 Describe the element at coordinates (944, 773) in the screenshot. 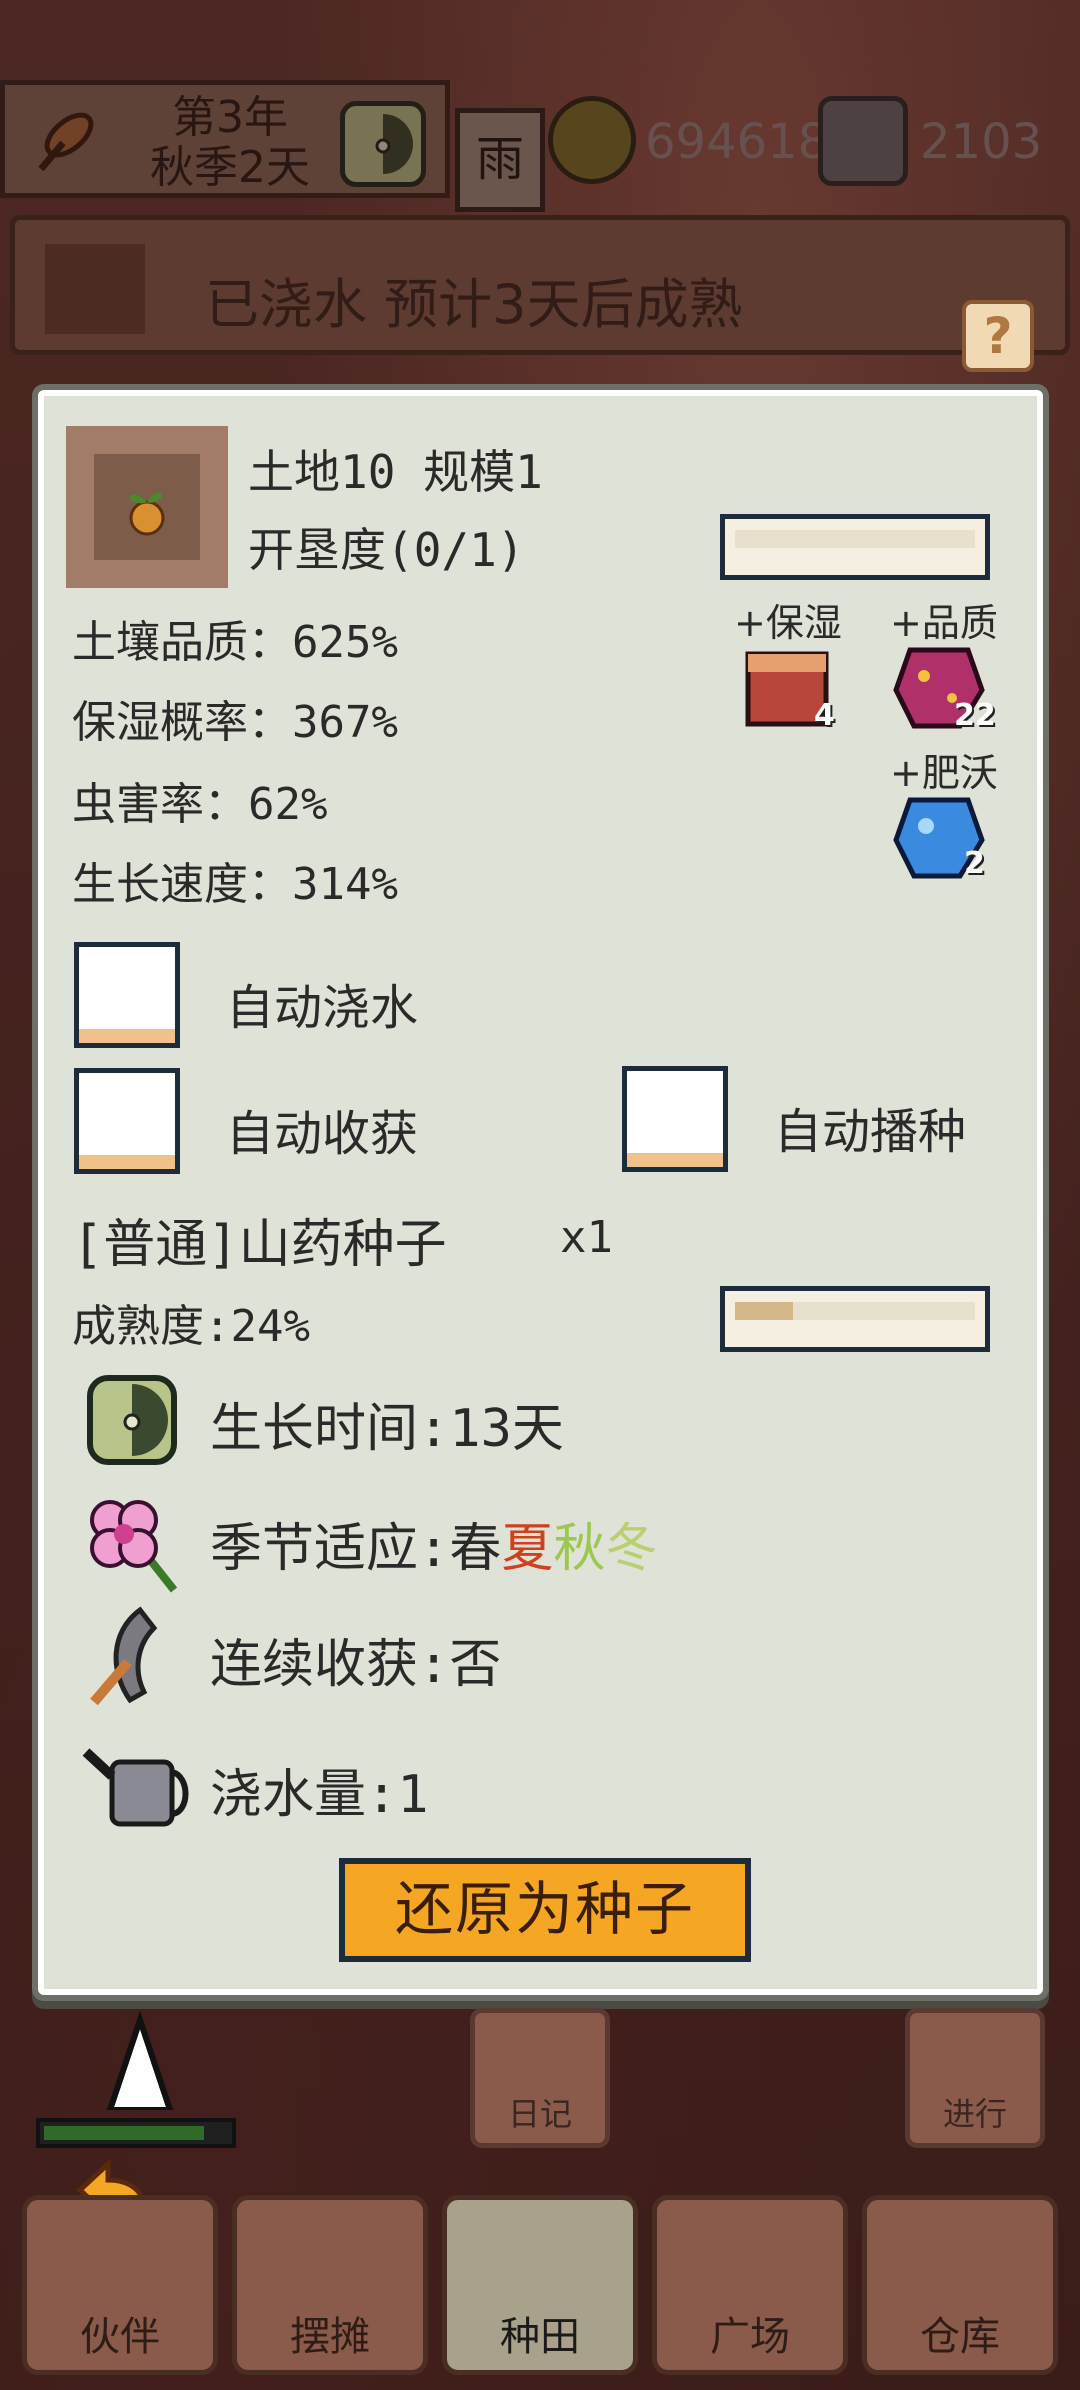

I see `fertile-item-label: +肥沃` at that location.